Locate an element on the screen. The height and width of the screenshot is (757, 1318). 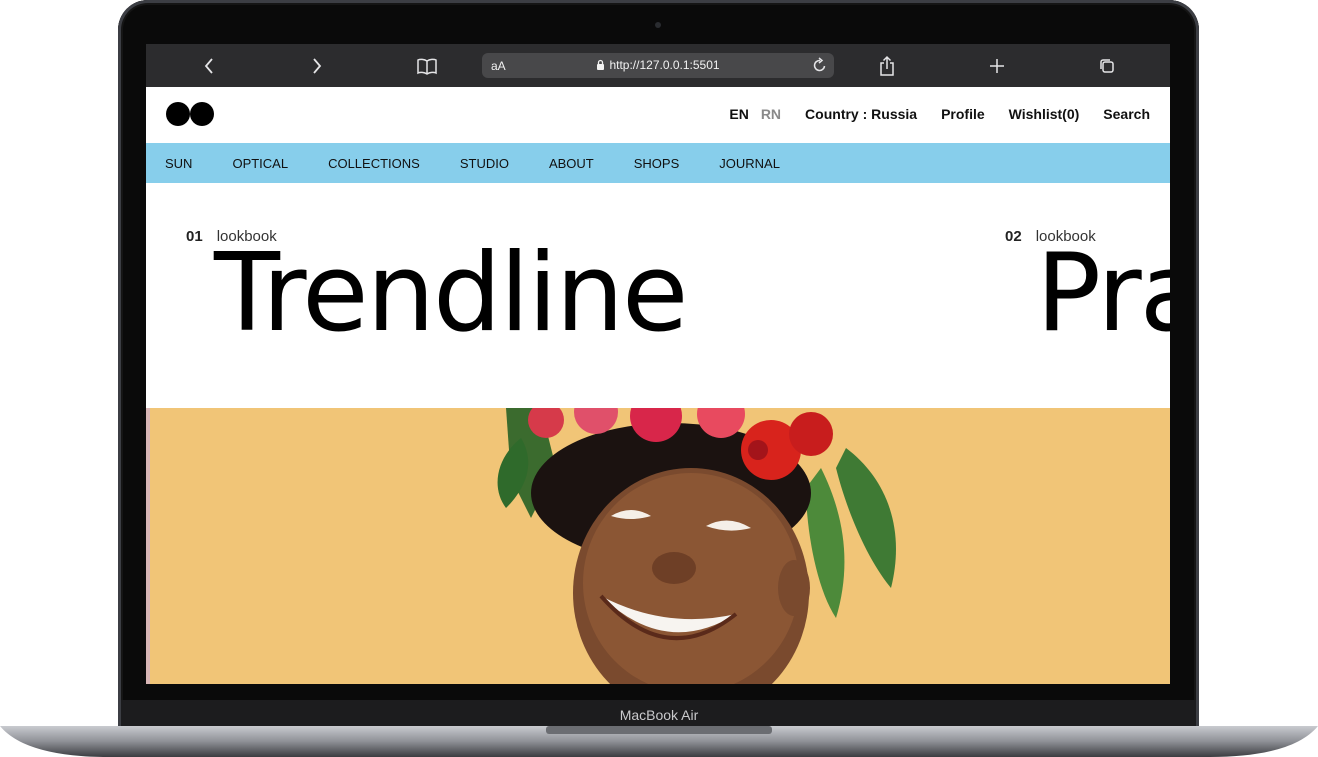
hero-edge is located at coordinates (148, 546).